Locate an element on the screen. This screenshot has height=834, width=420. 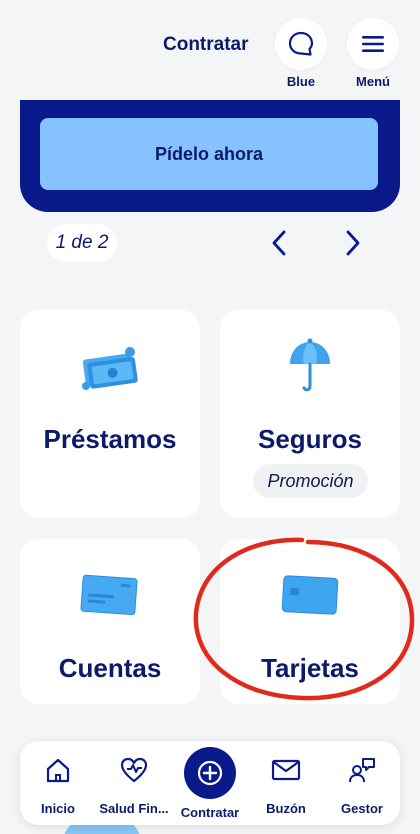
card-tarjetas: Tarjetas is located at coordinates (310, 621).